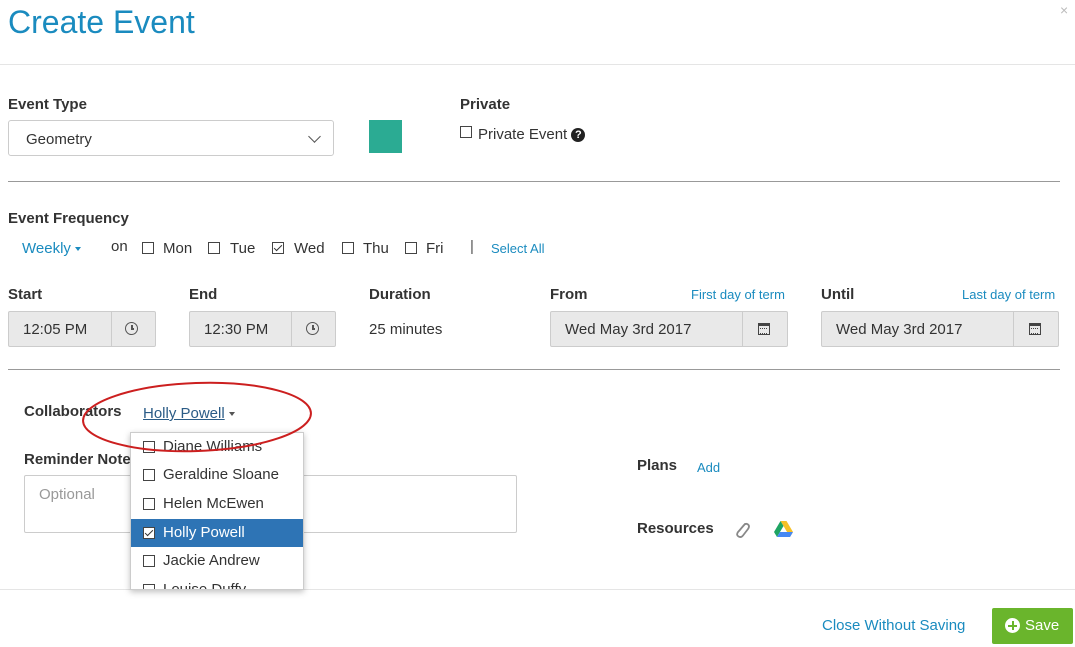 The image size is (1075, 647). Describe the element at coordinates (899, 329) in the screenshot. I see `until-date-value: Wed May 3rd 2017` at that location.